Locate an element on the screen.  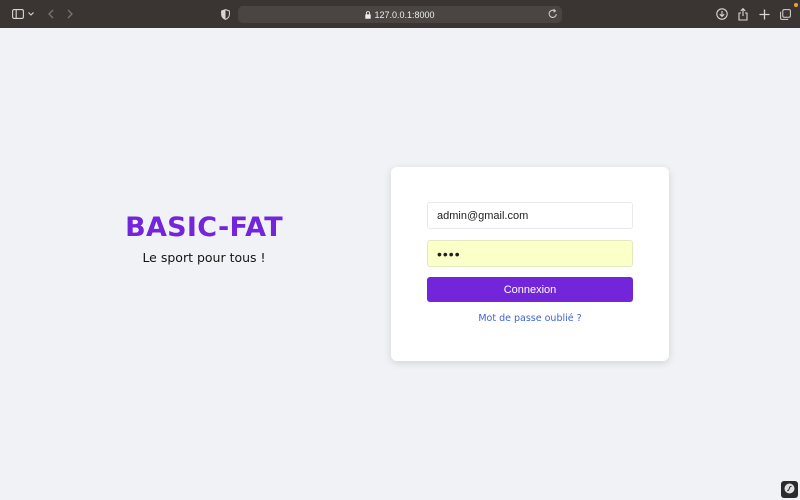
back-arrow-icon is located at coordinates (51, 14).